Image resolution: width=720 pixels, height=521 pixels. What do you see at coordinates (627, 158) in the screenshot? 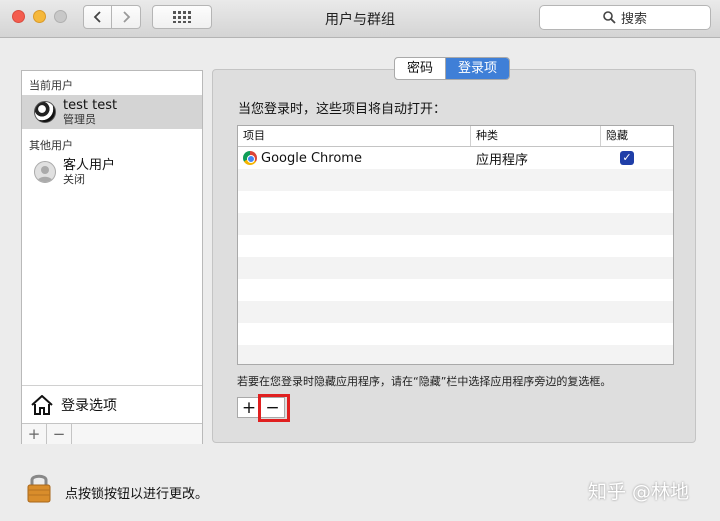
I see `hide-checkbox: ✓` at bounding box center [627, 158].